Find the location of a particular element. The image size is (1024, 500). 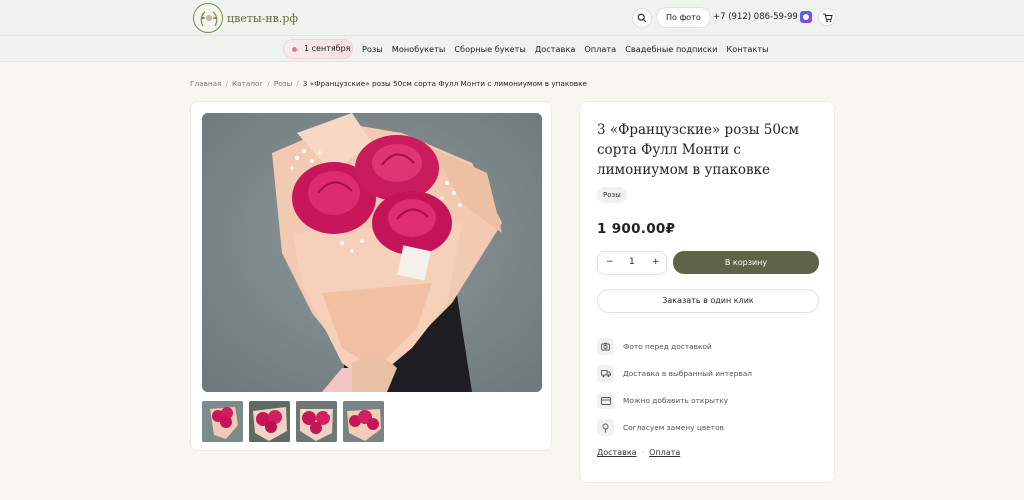

quantity-value: 1 is located at coordinates (632, 262).